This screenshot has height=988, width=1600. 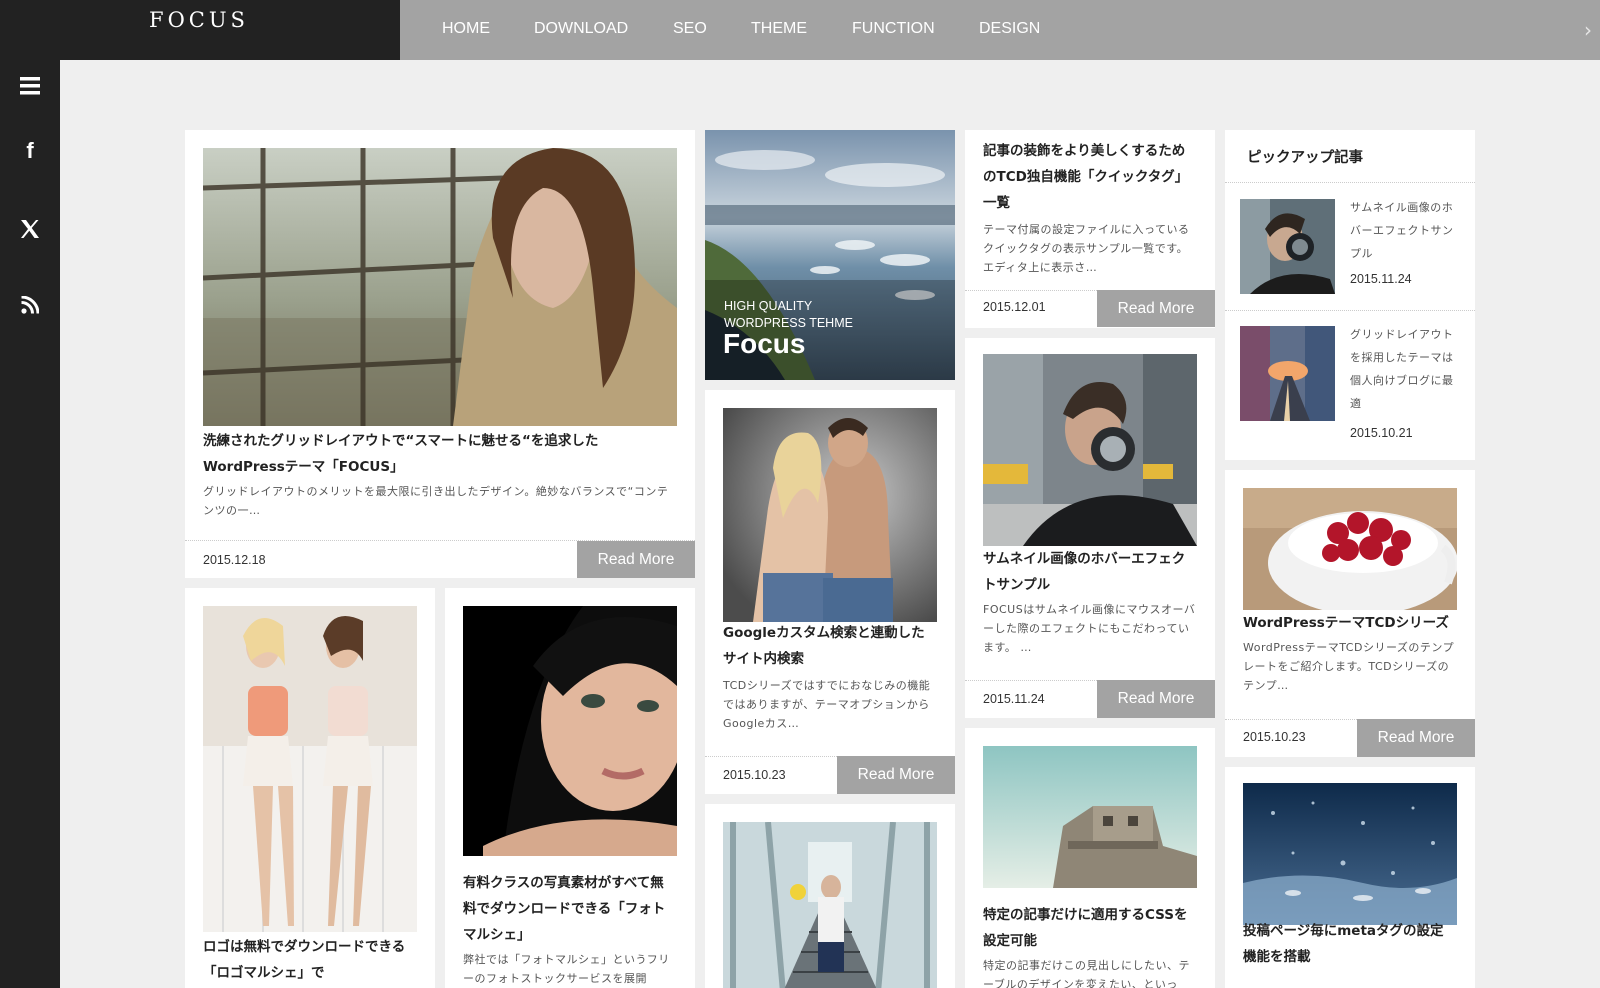 What do you see at coordinates (1381, 279) in the screenshot?
I see `pickup-item-date: 2015.11.24` at bounding box center [1381, 279].